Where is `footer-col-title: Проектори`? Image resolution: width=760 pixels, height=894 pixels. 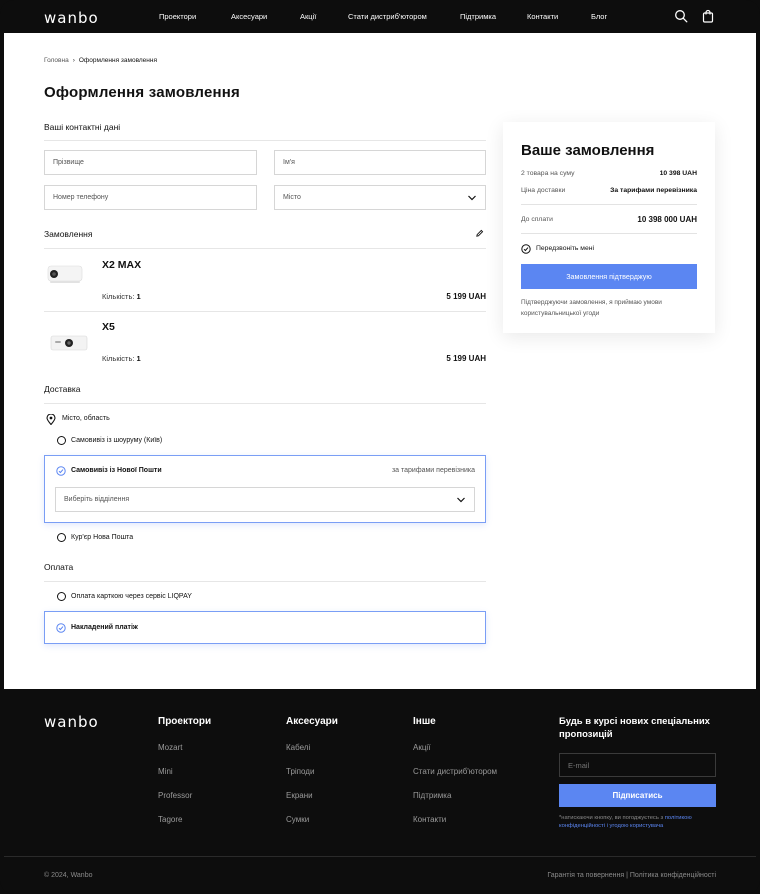
footer-col-title: Проектори is located at coordinates (185, 721).